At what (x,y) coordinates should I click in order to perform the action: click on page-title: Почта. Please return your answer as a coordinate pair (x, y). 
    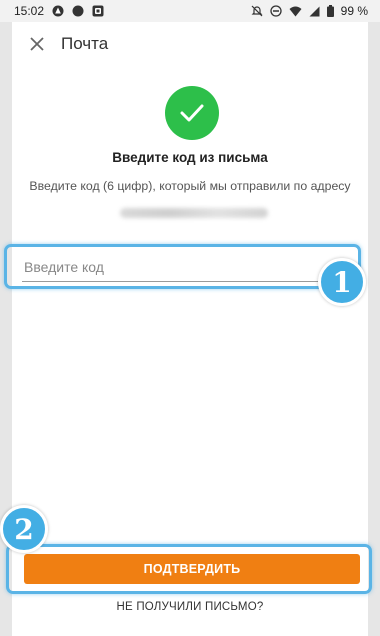
    Looking at the image, I should click on (85, 43).